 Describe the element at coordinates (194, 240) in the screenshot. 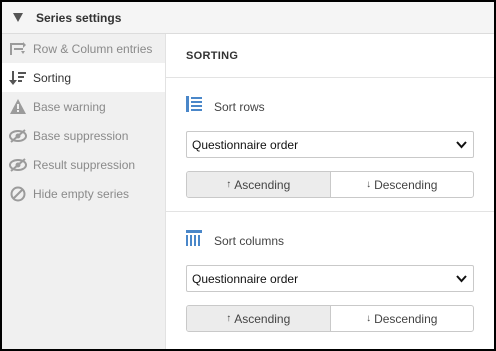

I see `columns-grid-icon` at that location.